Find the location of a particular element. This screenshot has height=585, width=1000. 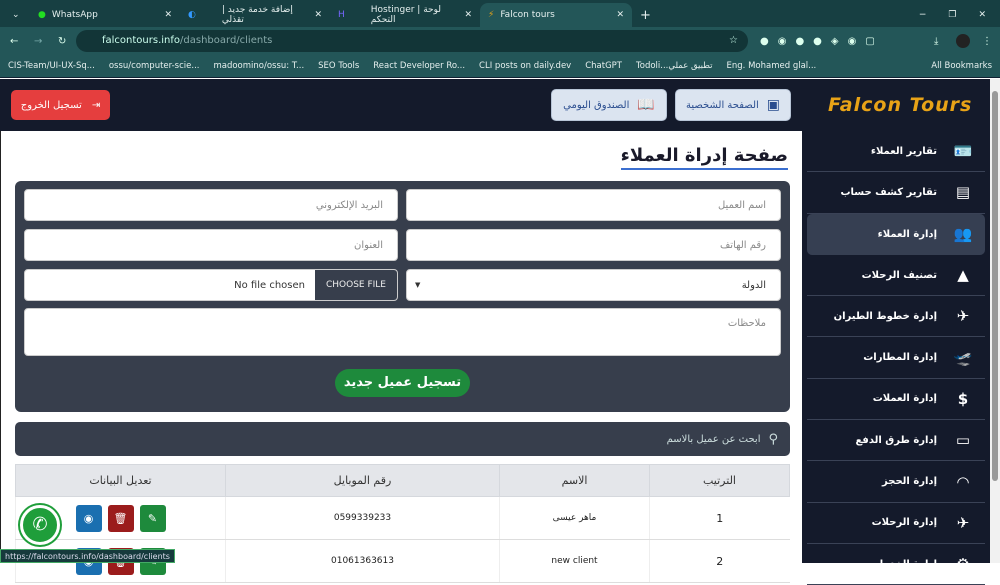

hostinger-icon: H is located at coordinates (341, 15).